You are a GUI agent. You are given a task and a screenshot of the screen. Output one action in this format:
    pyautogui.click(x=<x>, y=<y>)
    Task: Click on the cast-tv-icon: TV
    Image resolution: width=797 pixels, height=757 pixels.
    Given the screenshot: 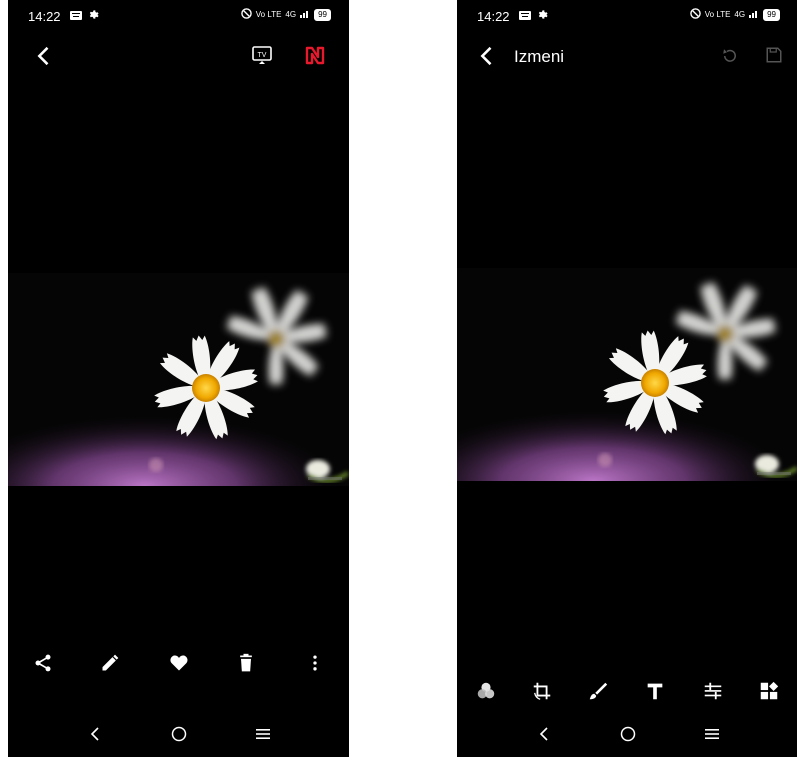 What is the action you would take?
    pyautogui.click(x=262, y=57)
    